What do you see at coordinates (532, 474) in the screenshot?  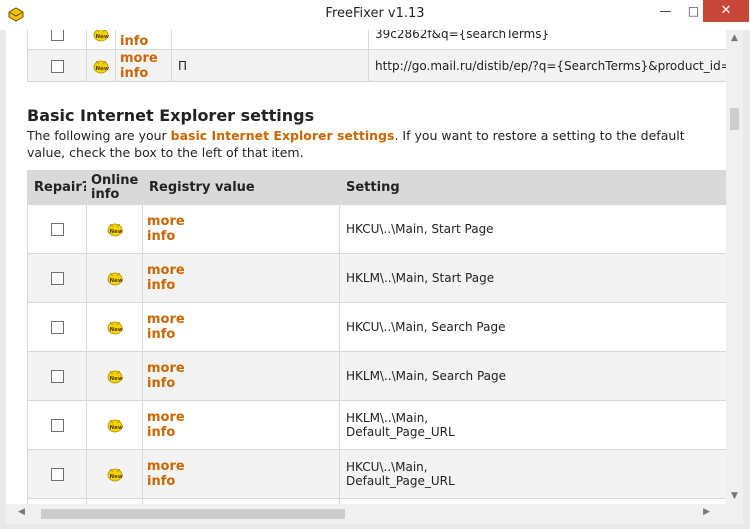 I see `registry-value-cell: HKCU\..\Main, Default_Page_URL` at bounding box center [532, 474].